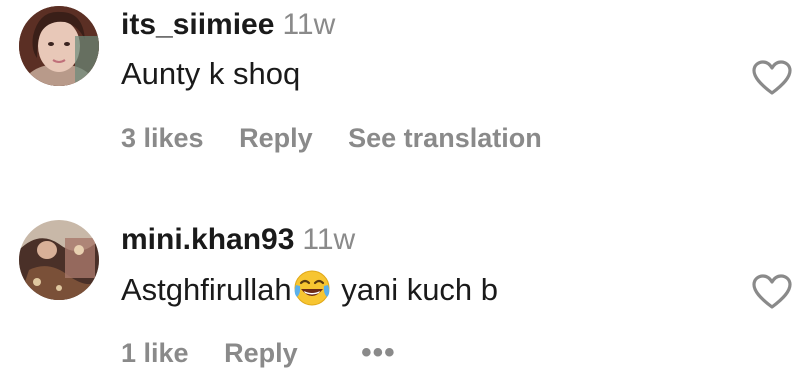  What do you see at coordinates (206, 289) in the screenshot?
I see `comment-text-part: Astghfirullah` at bounding box center [206, 289].